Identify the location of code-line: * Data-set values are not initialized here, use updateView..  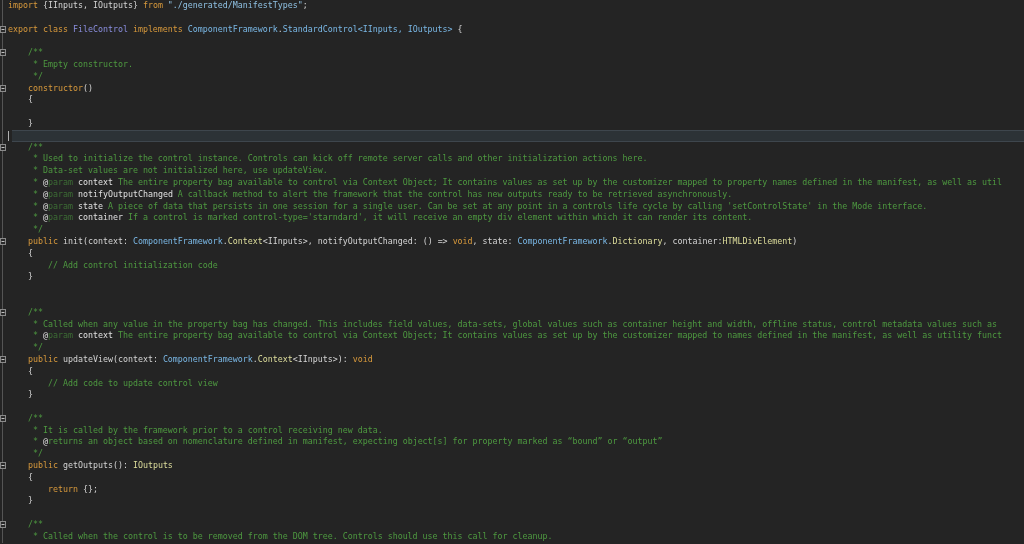
(180, 171).